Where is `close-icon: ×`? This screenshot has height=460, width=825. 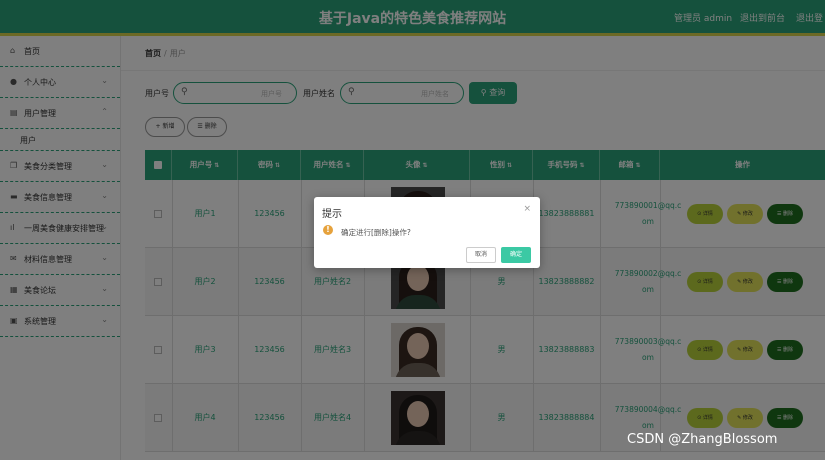 close-icon: × is located at coordinates (527, 209).